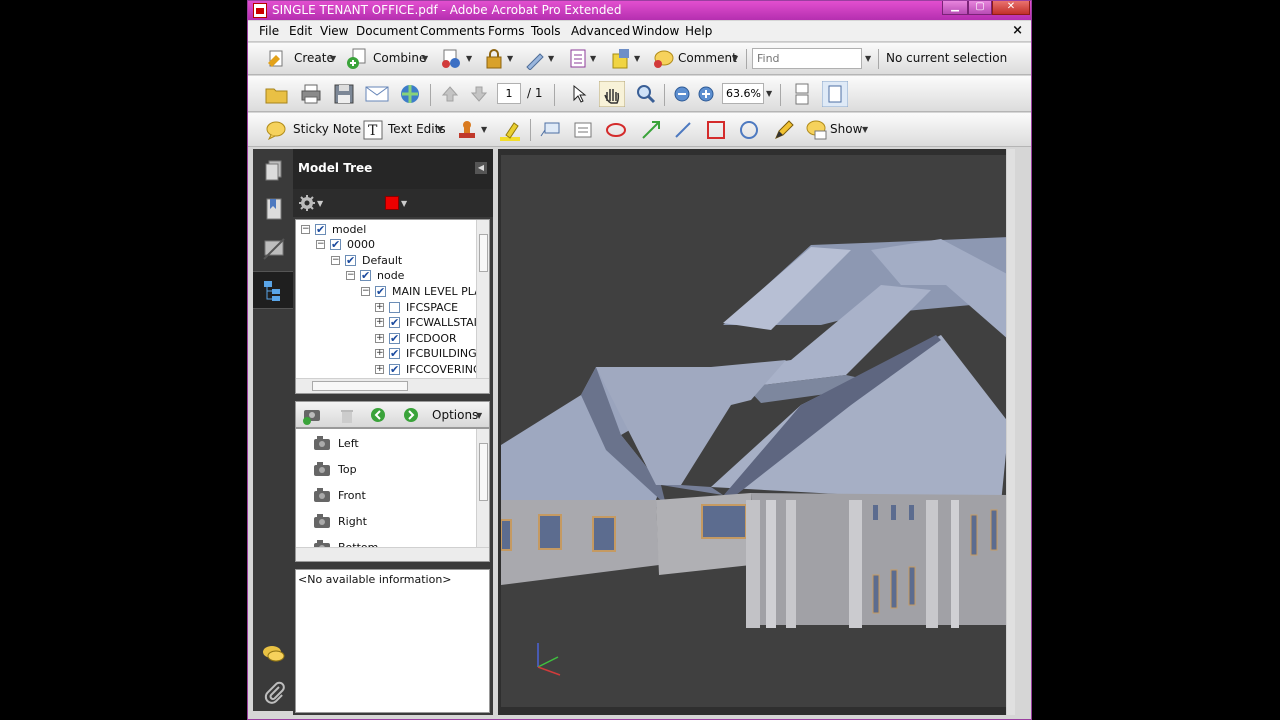 This screenshot has height=720, width=1280. I want to click on forms-icon, so click(578, 59).